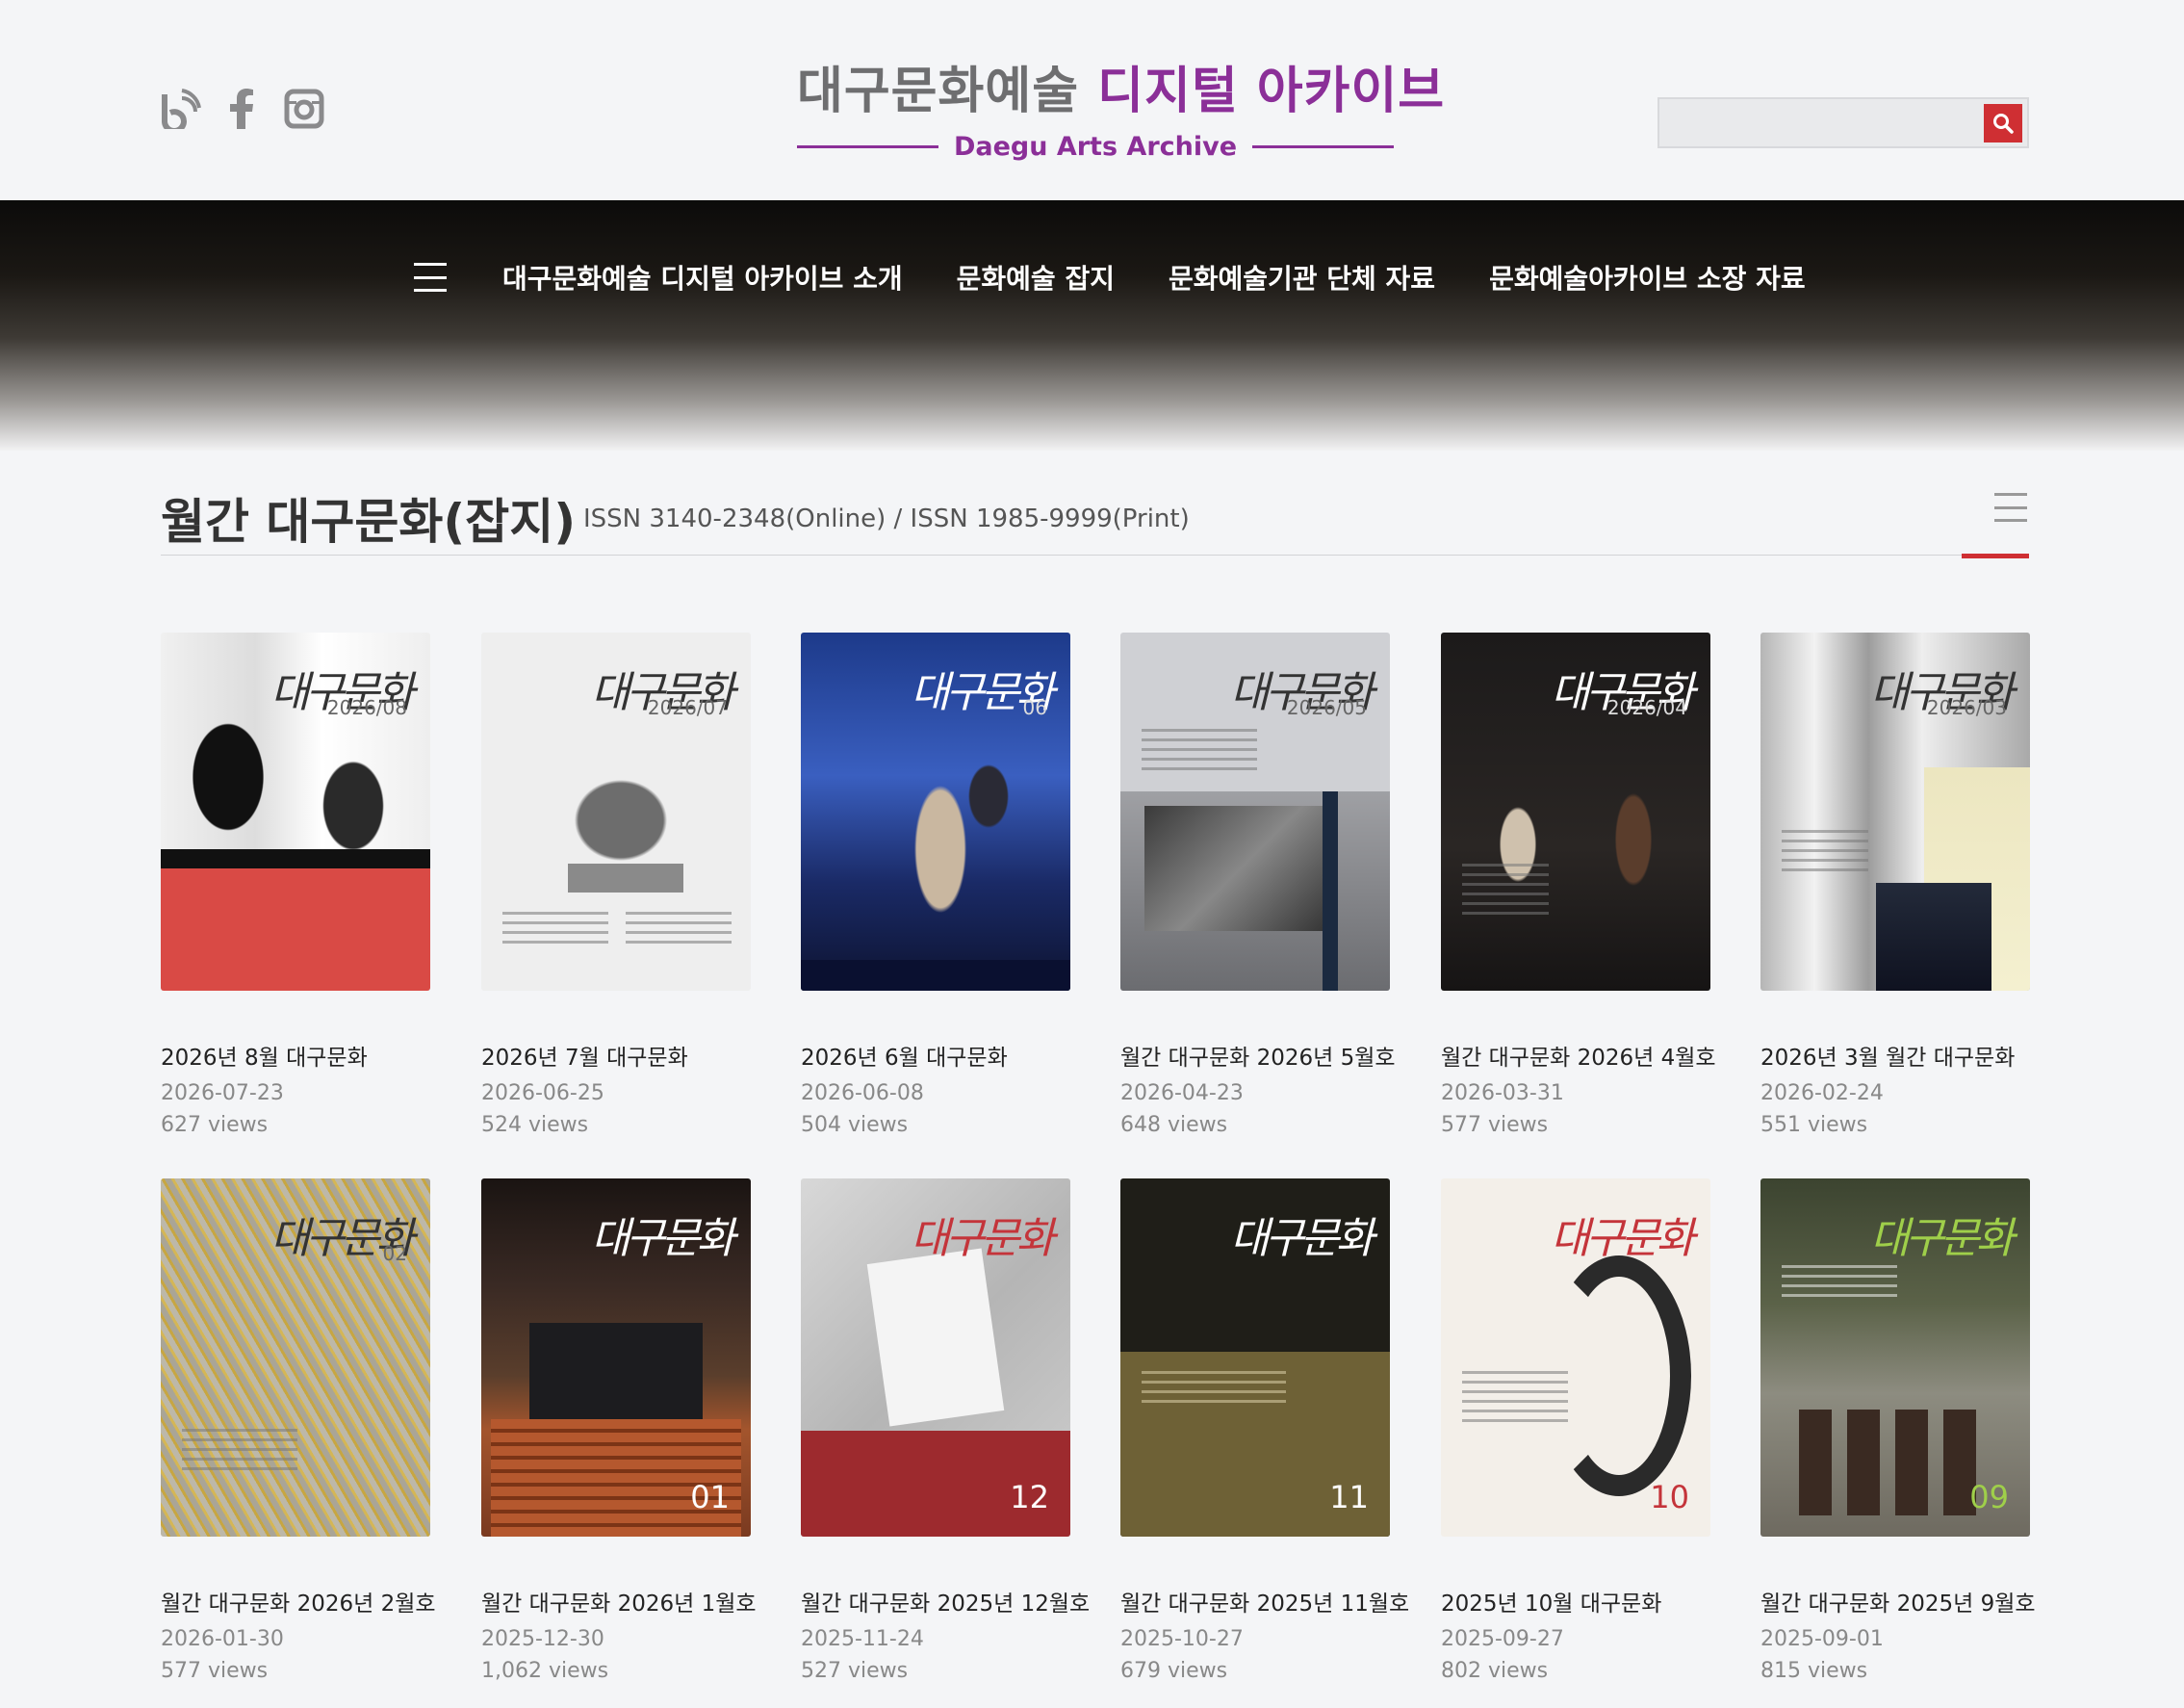 The image size is (2184, 1708). Describe the element at coordinates (1034, 707) in the screenshot. I see `cover-issue-number: 06` at that location.